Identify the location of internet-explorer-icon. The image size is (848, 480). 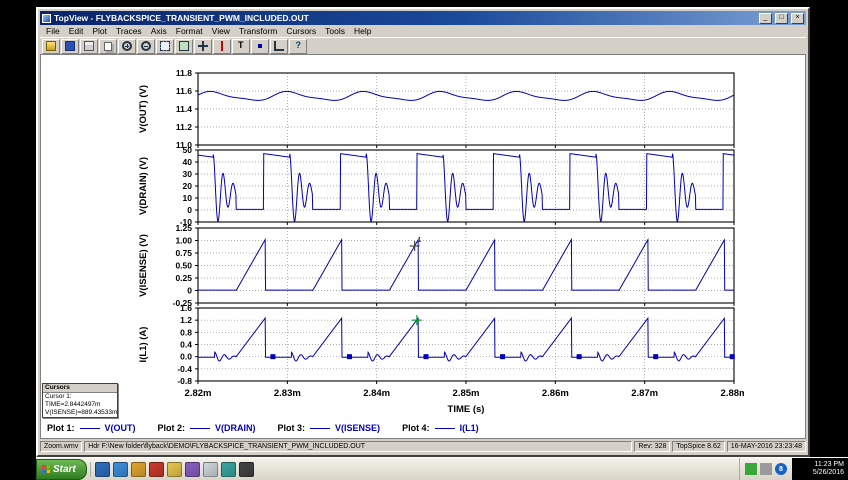
(120, 469).